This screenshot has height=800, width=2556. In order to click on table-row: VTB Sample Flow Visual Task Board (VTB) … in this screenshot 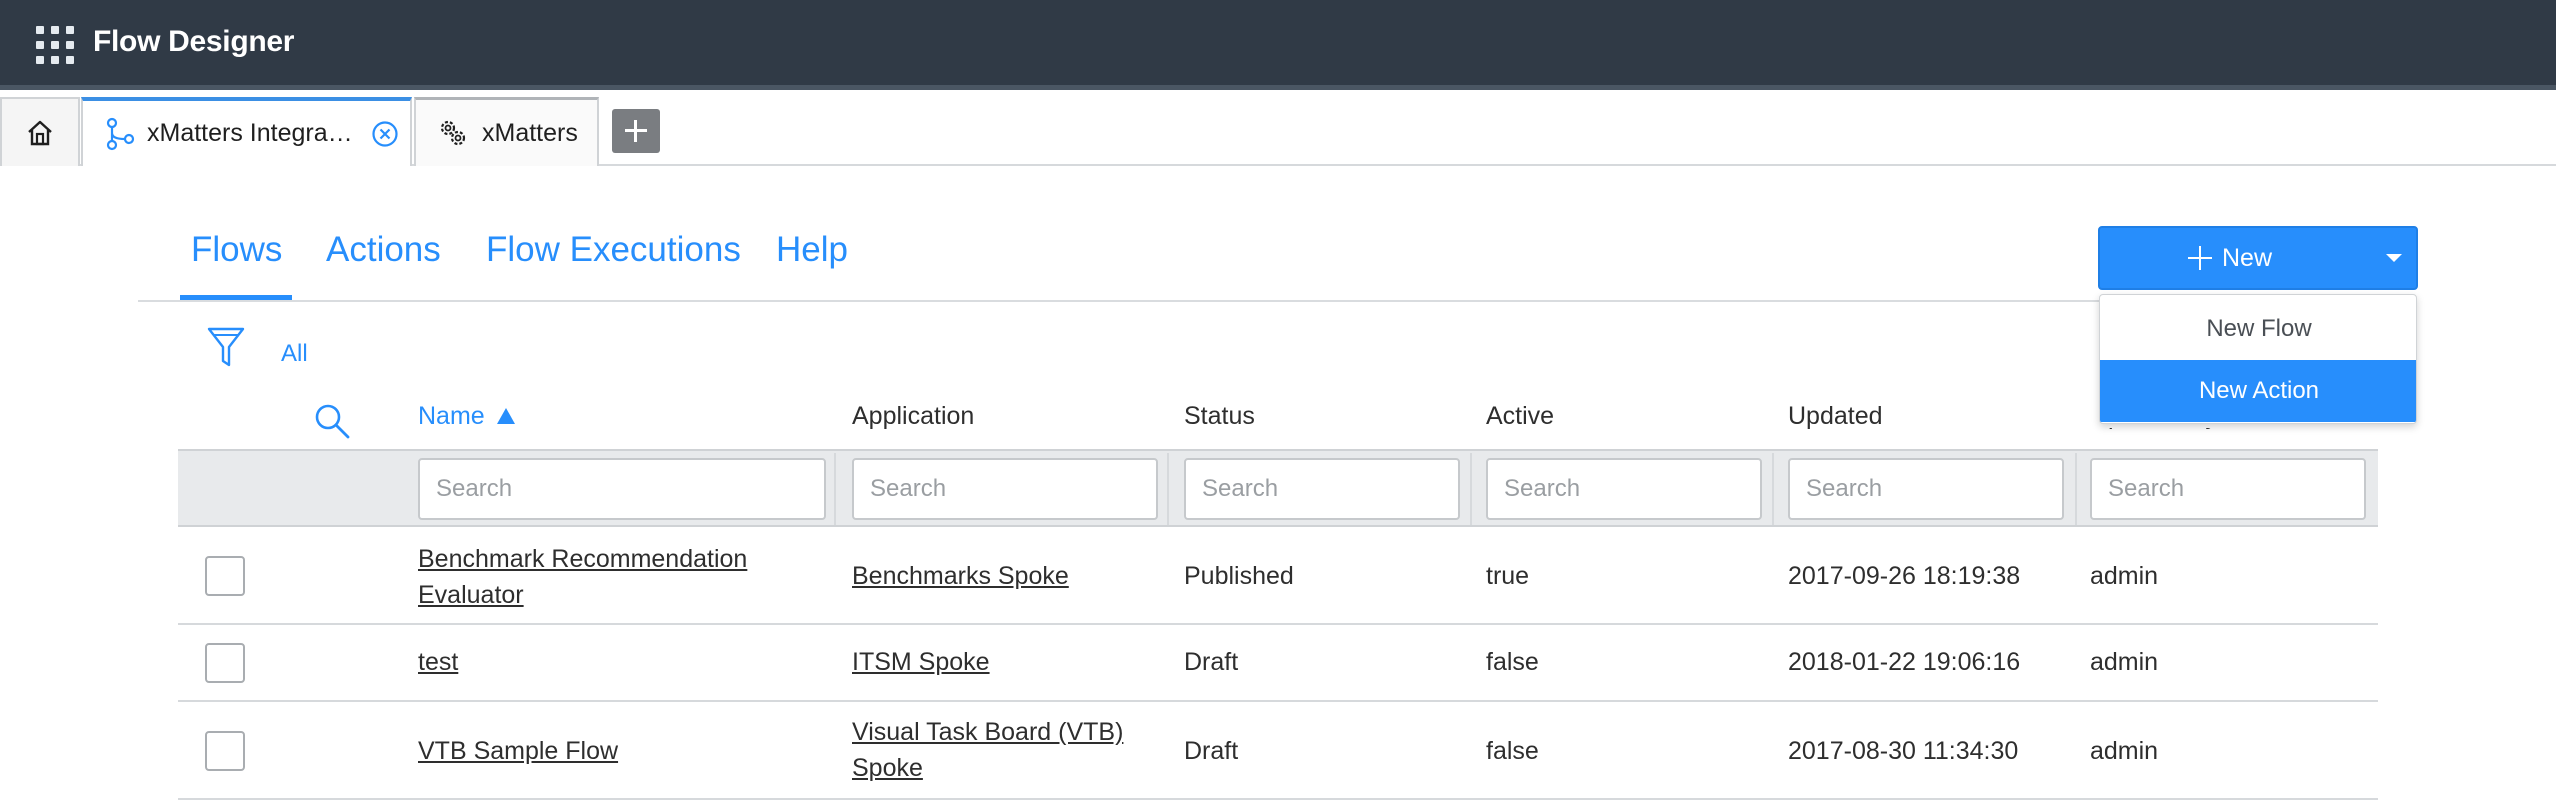, I will do `click(1278, 751)`.